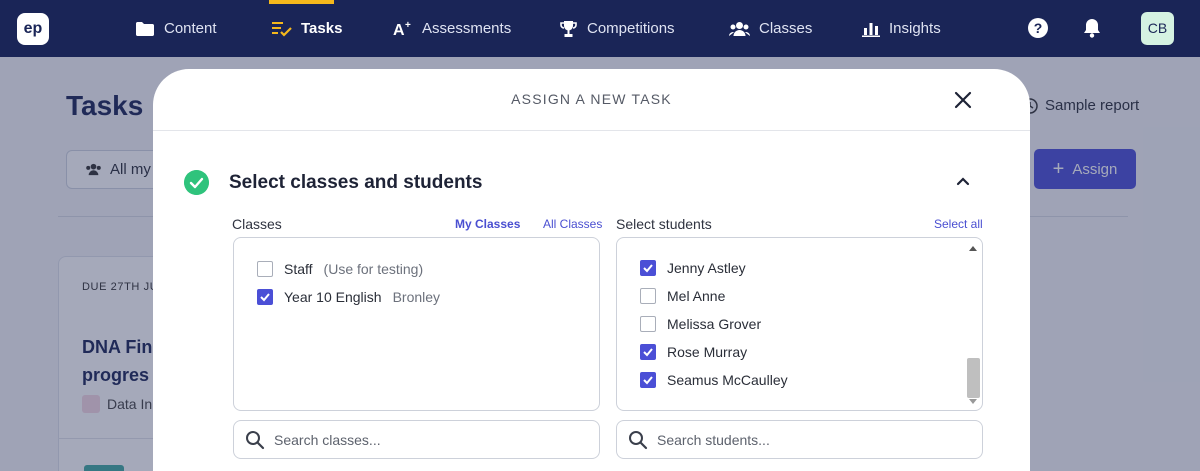 This screenshot has height=471, width=1200. Describe the element at coordinates (871, 29) in the screenshot. I see `bar-chart-icon` at that location.